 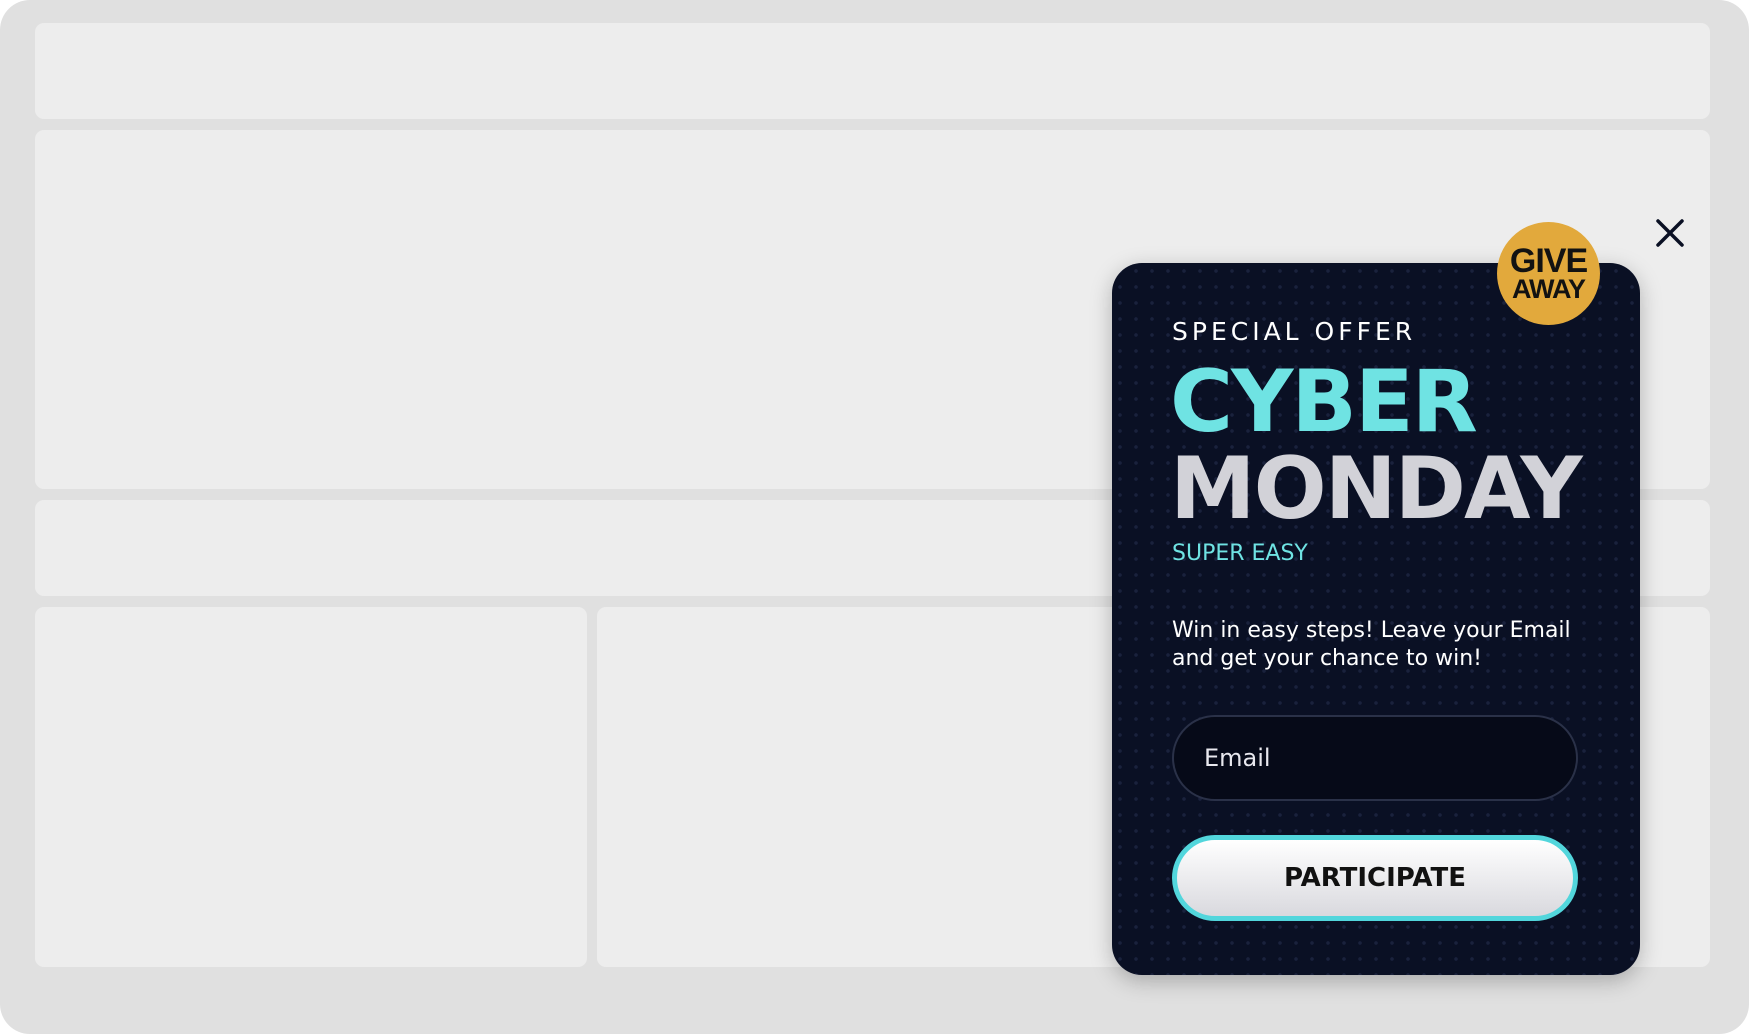 What do you see at coordinates (872, 71) in the screenshot?
I see `placeholder-header-block` at bounding box center [872, 71].